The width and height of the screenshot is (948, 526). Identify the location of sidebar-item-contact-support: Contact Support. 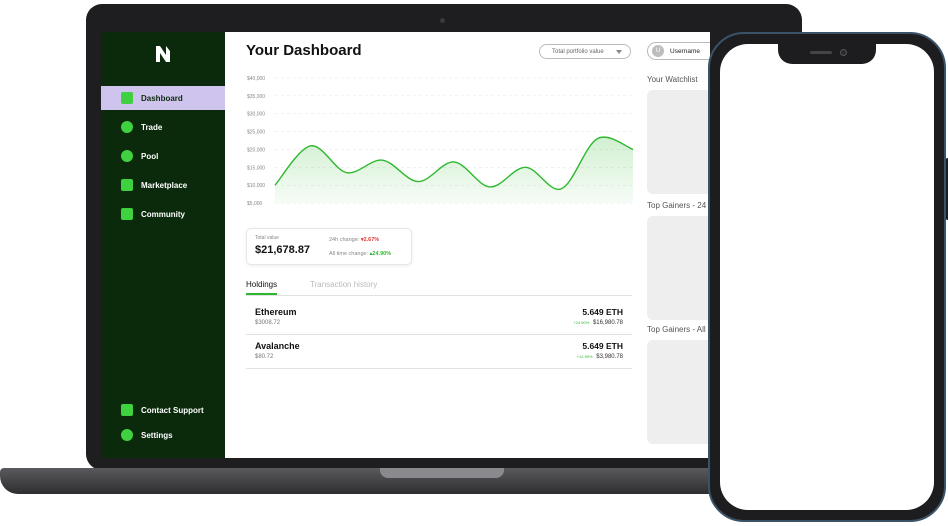
(163, 410).